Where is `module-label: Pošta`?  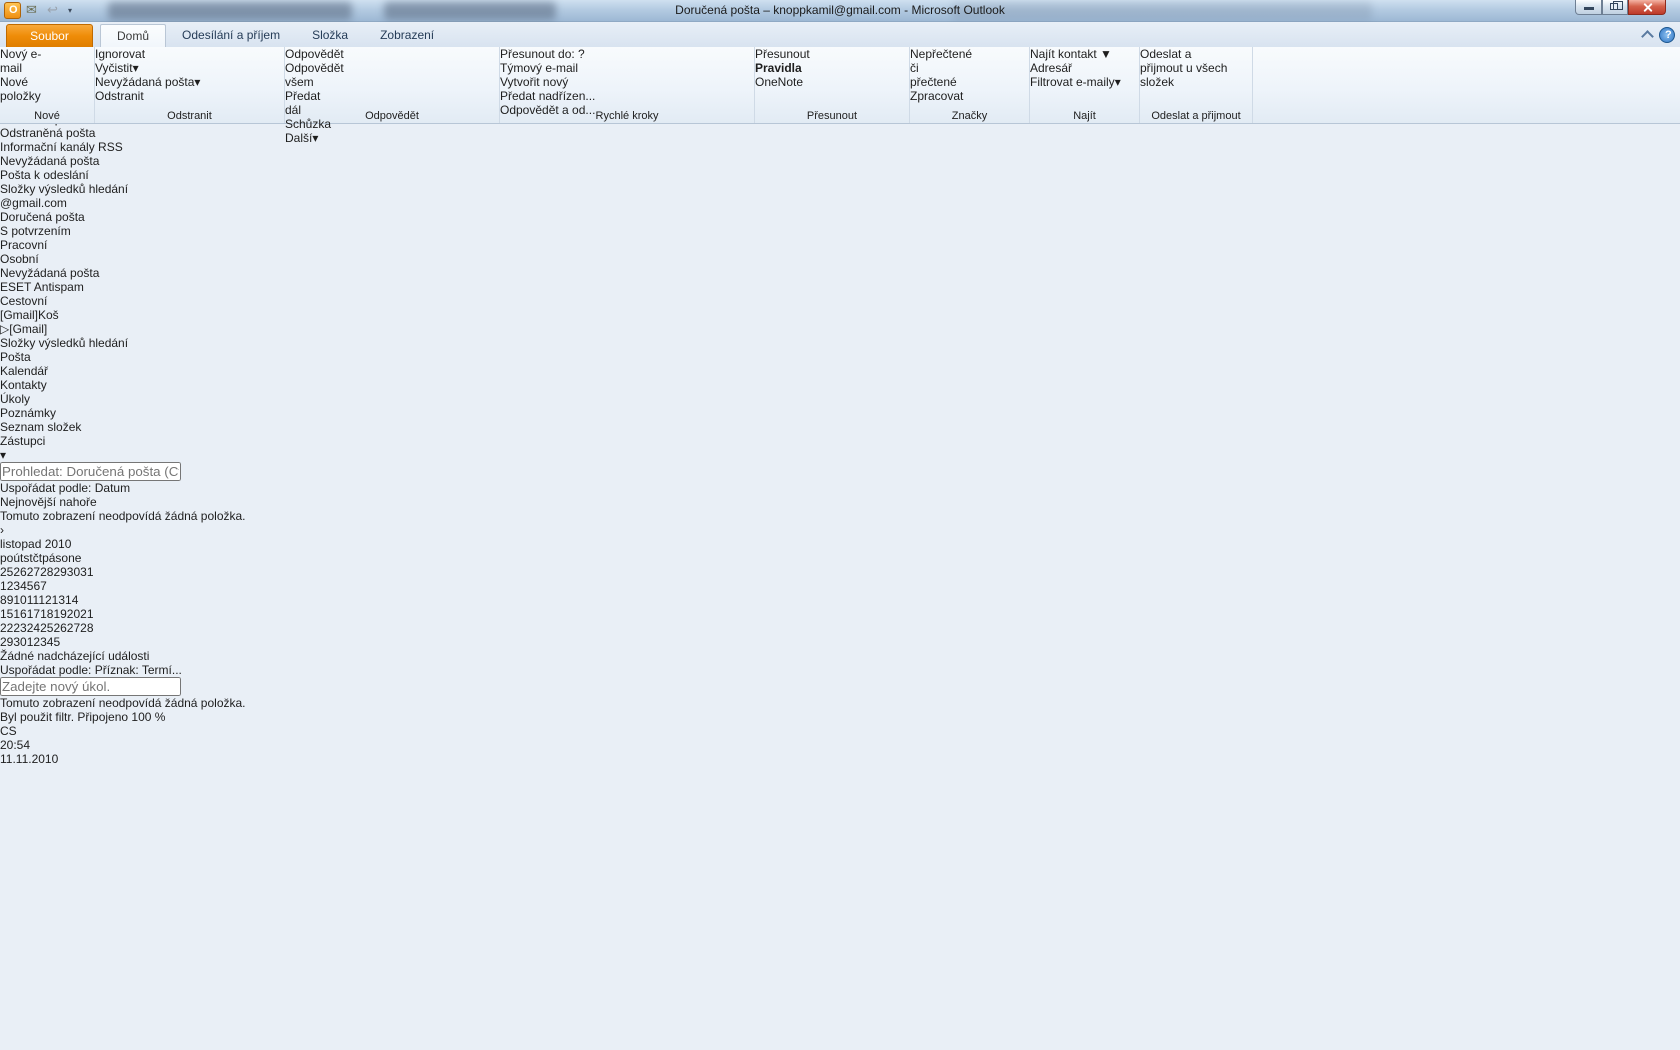 module-label: Pošta is located at coordinates (15, 357).